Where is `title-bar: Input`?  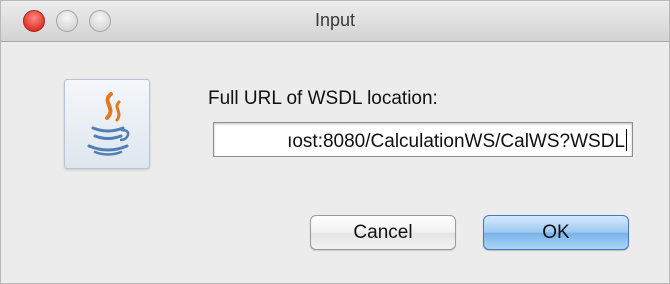
title-bar: Input is located at coordinates (335, 21).